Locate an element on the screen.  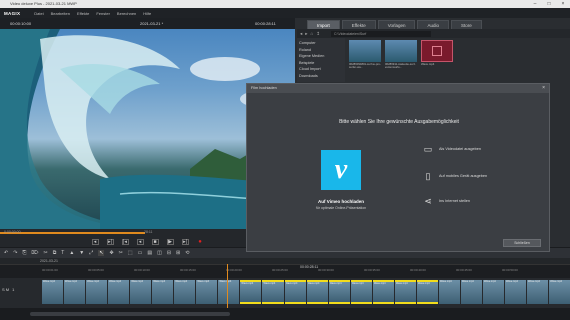
menu-edit: Bearbeiten is located at coordinates (60, 13).